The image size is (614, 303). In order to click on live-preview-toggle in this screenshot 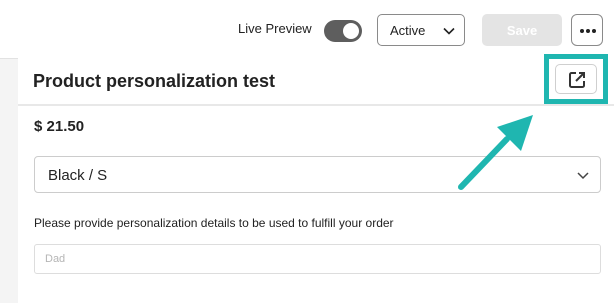, I will do `click(343, 31)`.